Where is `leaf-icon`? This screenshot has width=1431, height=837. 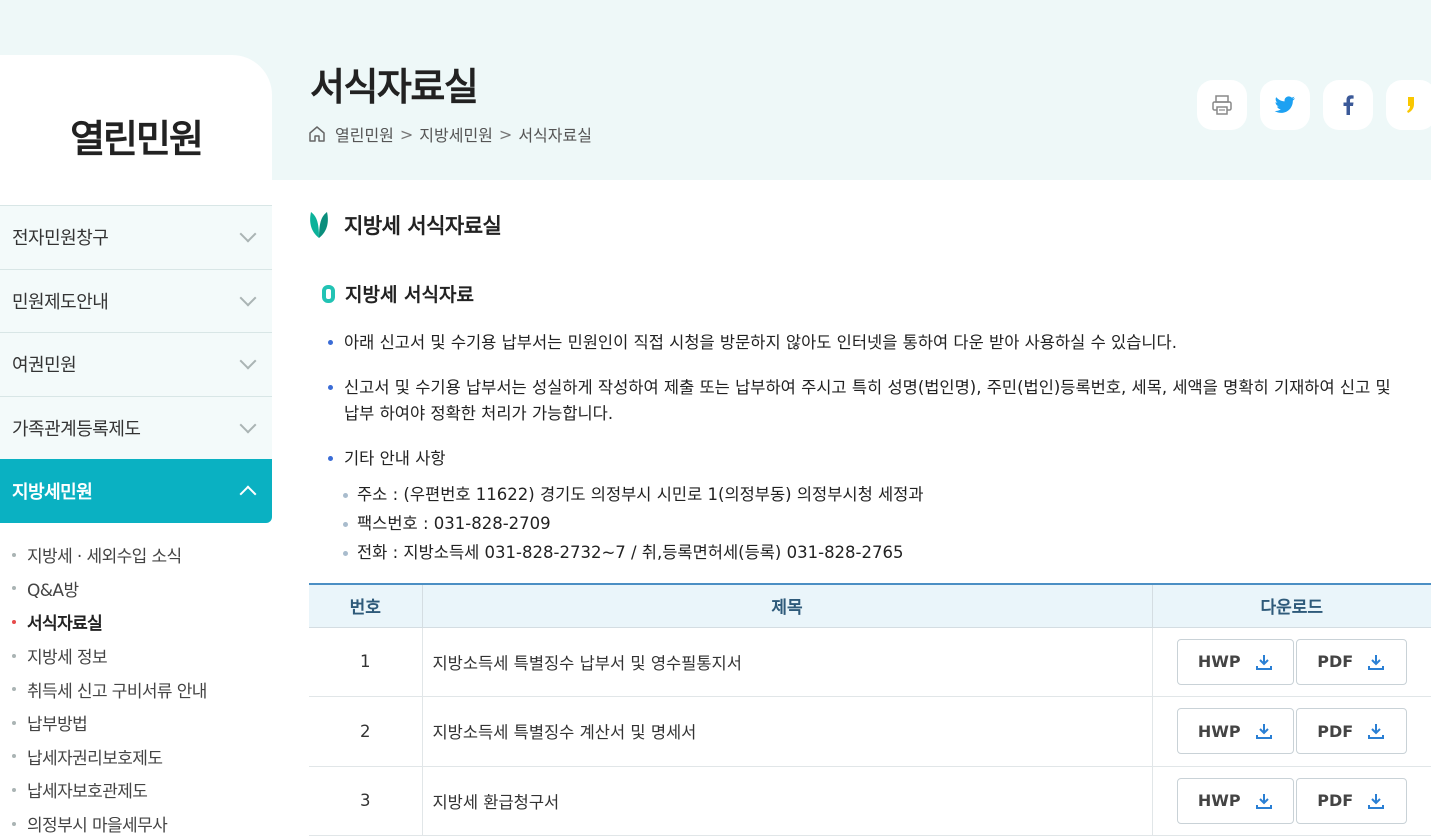
leaf-icon is located at coordinates (319, 225).